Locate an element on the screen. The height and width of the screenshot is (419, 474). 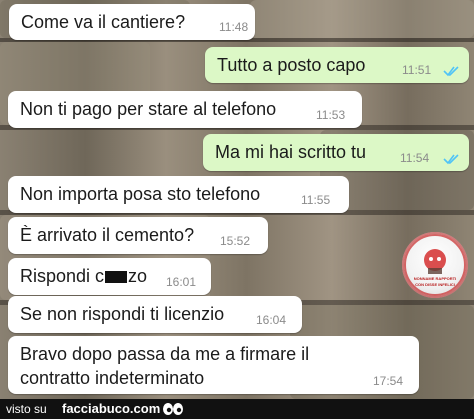
message-time: 11:53 is located at coordinates (331, 115).